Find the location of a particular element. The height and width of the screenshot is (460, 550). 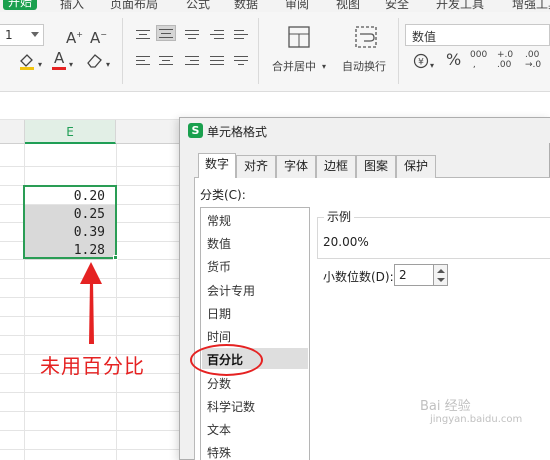

tab-pattern: 图案 is located at coordinates (376, 166).